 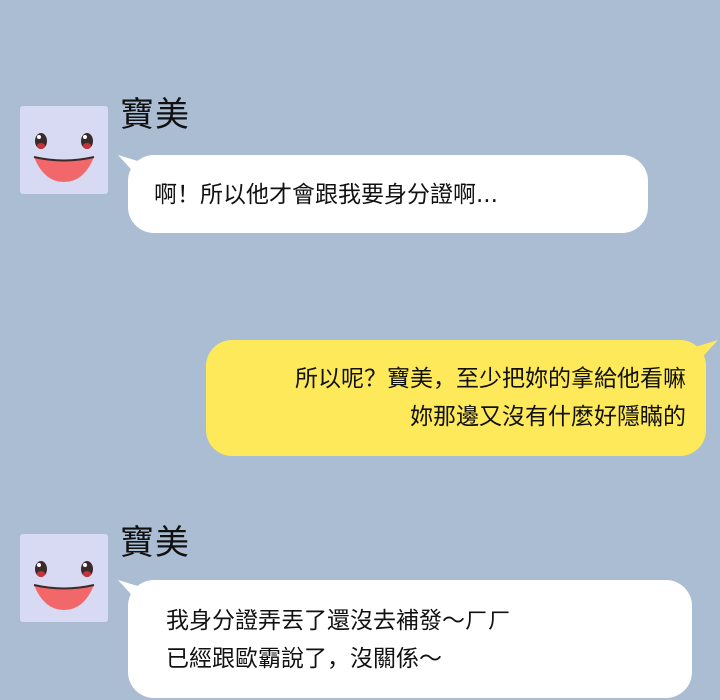 I want to click on message-text-line-2: 已經跟歐霸說了，沒關係～, so click(x=304, y=659).